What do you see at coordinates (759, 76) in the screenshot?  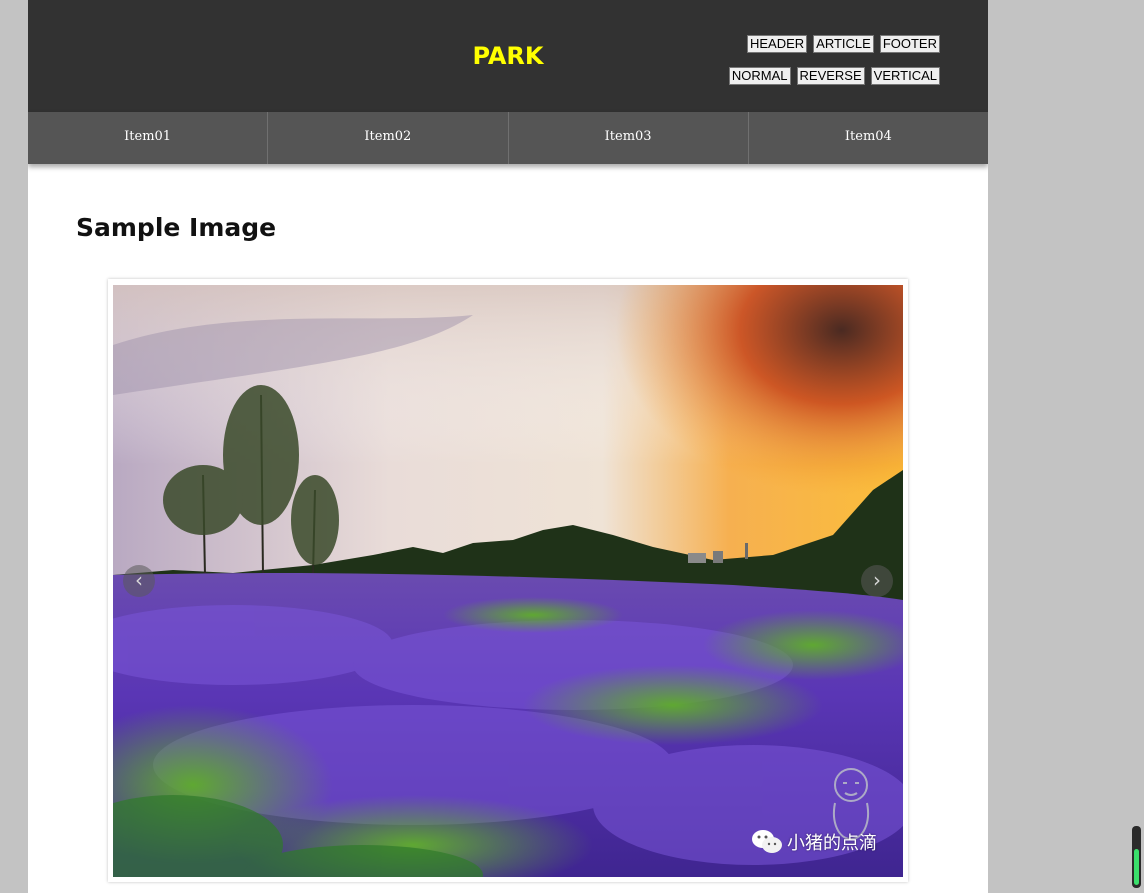 I see `normal-button: NORMAL` at bounding box center [759, 76].